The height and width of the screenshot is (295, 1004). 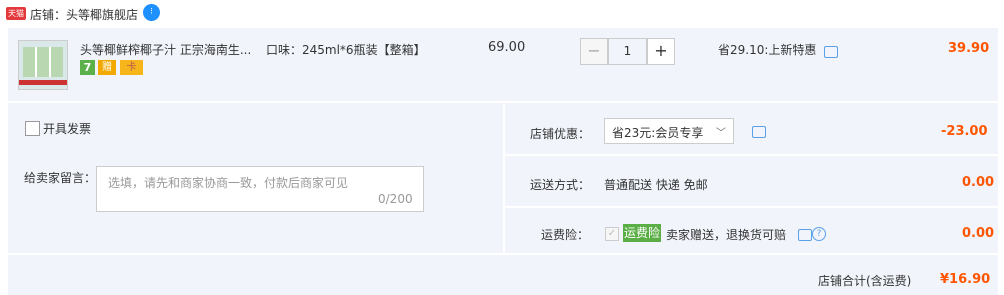 I want to click on remark-label: 给卖家留言：, so click(x=60, y=178).